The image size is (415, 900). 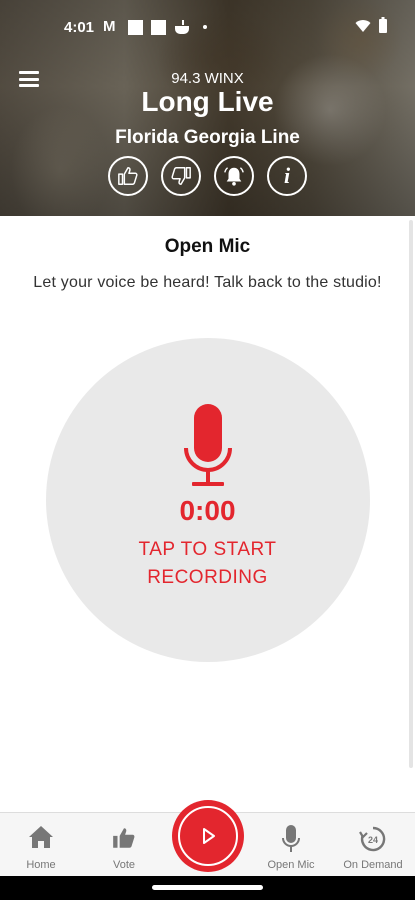 I want to click on thumbs-down-icon, so click(x=181, y=176).